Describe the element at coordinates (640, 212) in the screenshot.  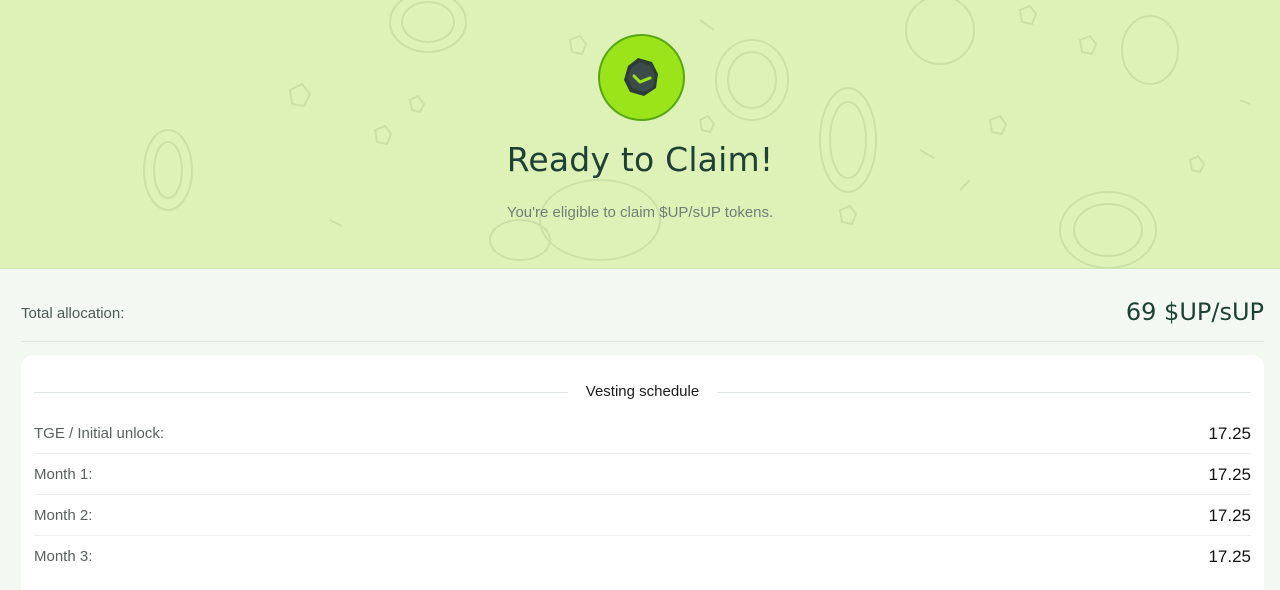
I see `eligibility-subtitle: You're eligible to claim $UP/sUP tokens.` at that location.